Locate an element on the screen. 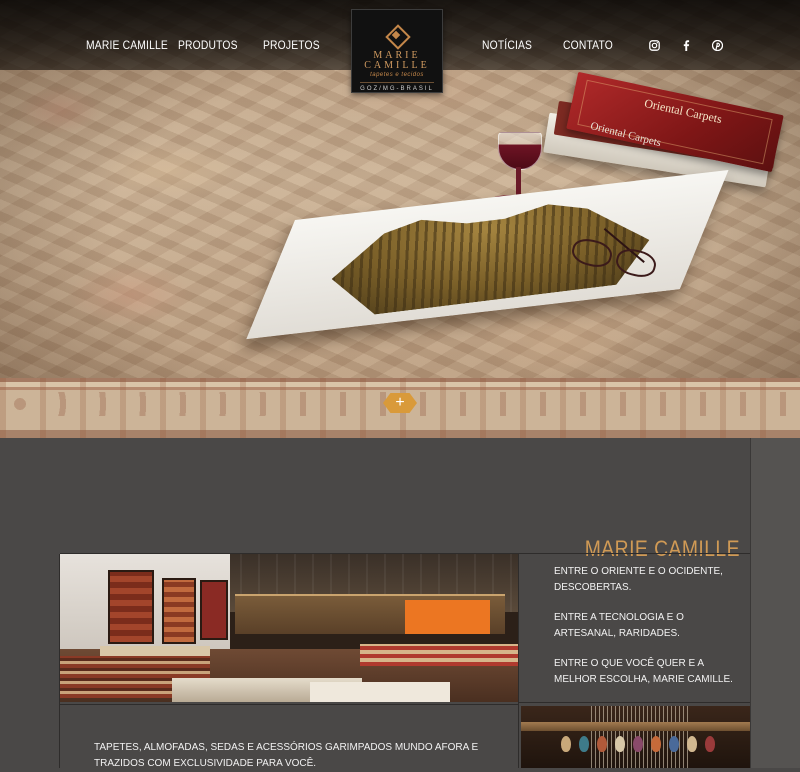 This screenshot has height=772, width=800. loom-photo is located at coordinates (635, 737).